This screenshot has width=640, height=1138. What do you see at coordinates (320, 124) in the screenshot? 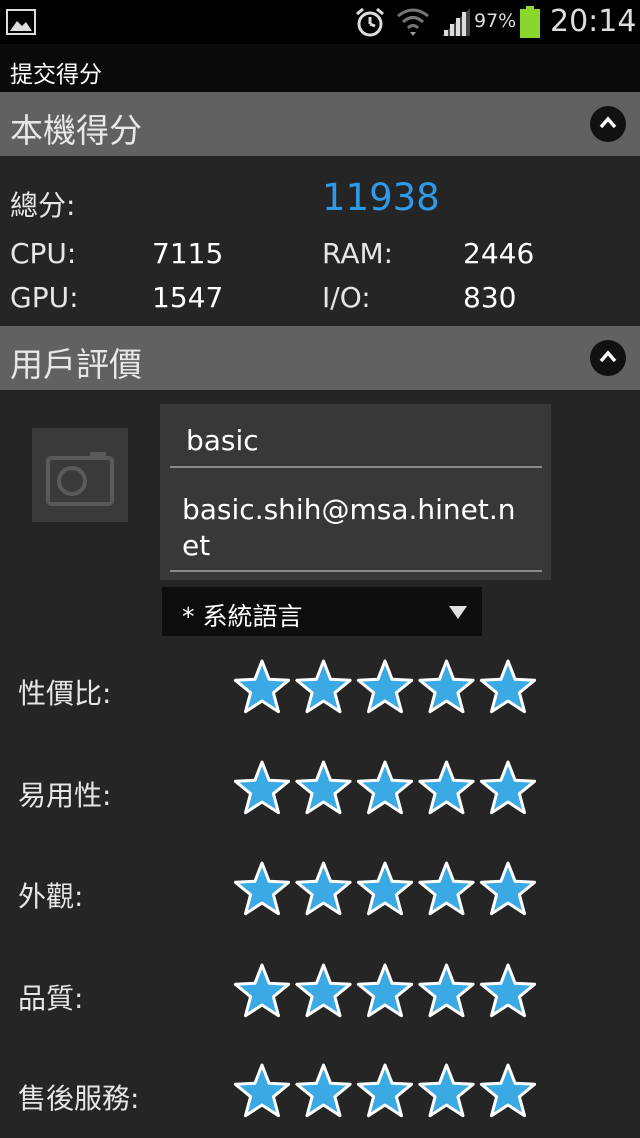
I see `device-score-header: 本機得分` at bounding box center [320, 124].